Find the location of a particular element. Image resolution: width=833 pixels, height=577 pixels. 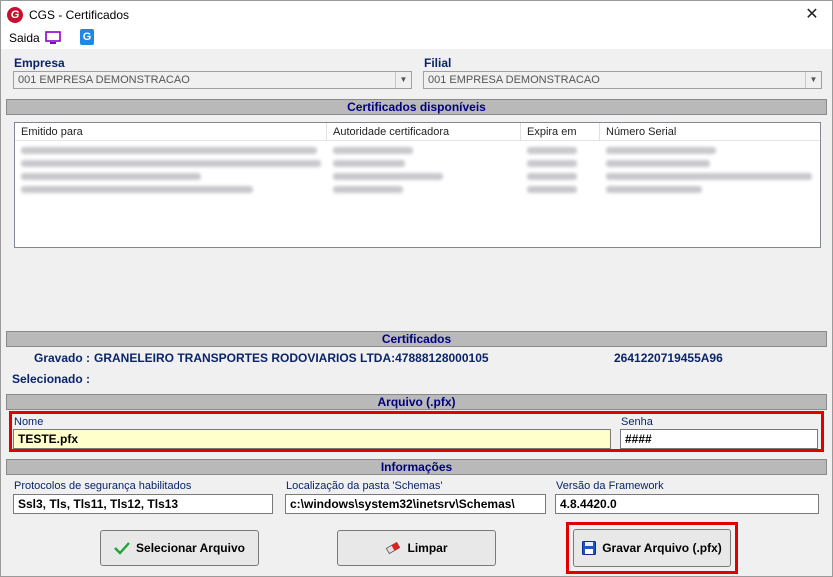

filial-label: Filial is located at coordinates (438, 63).